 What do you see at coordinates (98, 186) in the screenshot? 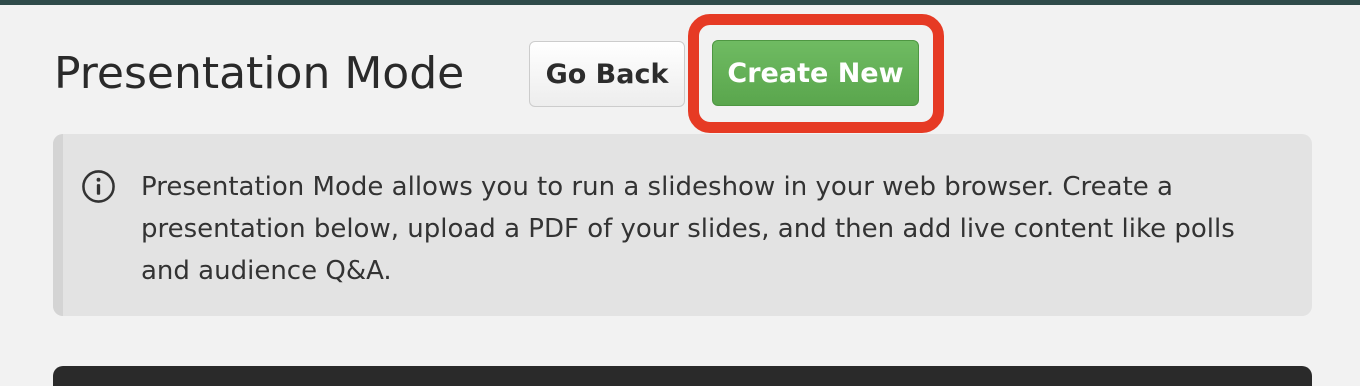
I see `info-icon` at bounding box center [98, 186].